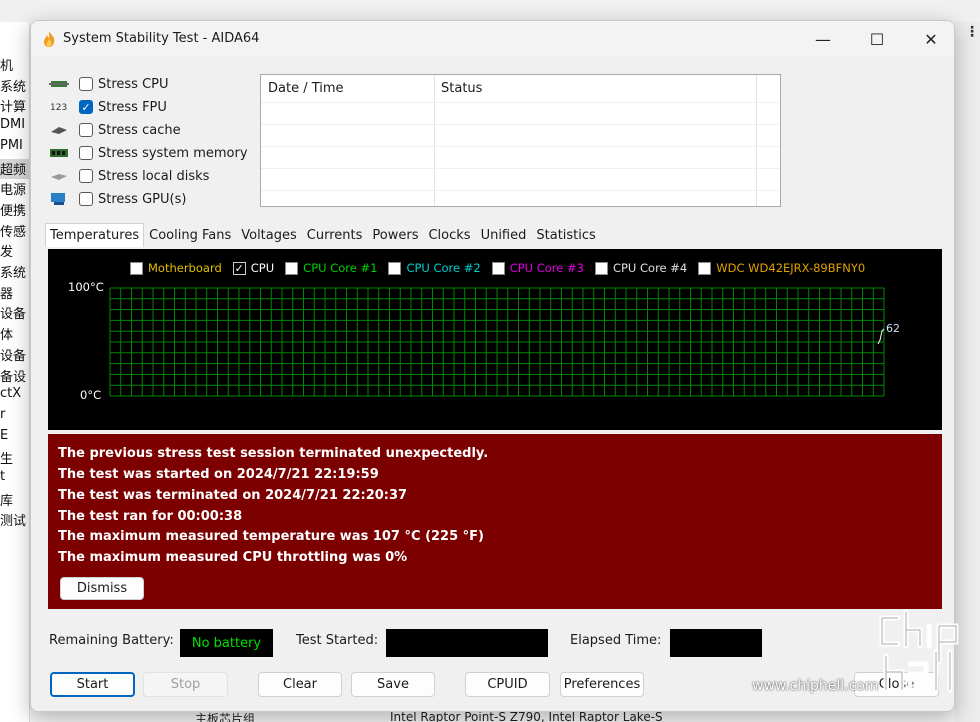 The width and height of the screenshot is (980, 722). I want to click on stop-button: Stop, so click(185, 684).